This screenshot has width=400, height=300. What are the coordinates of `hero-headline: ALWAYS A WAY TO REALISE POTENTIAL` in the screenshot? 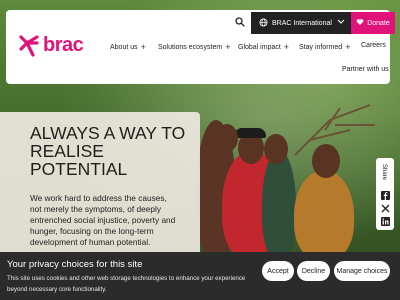 It's located at (108, 151).